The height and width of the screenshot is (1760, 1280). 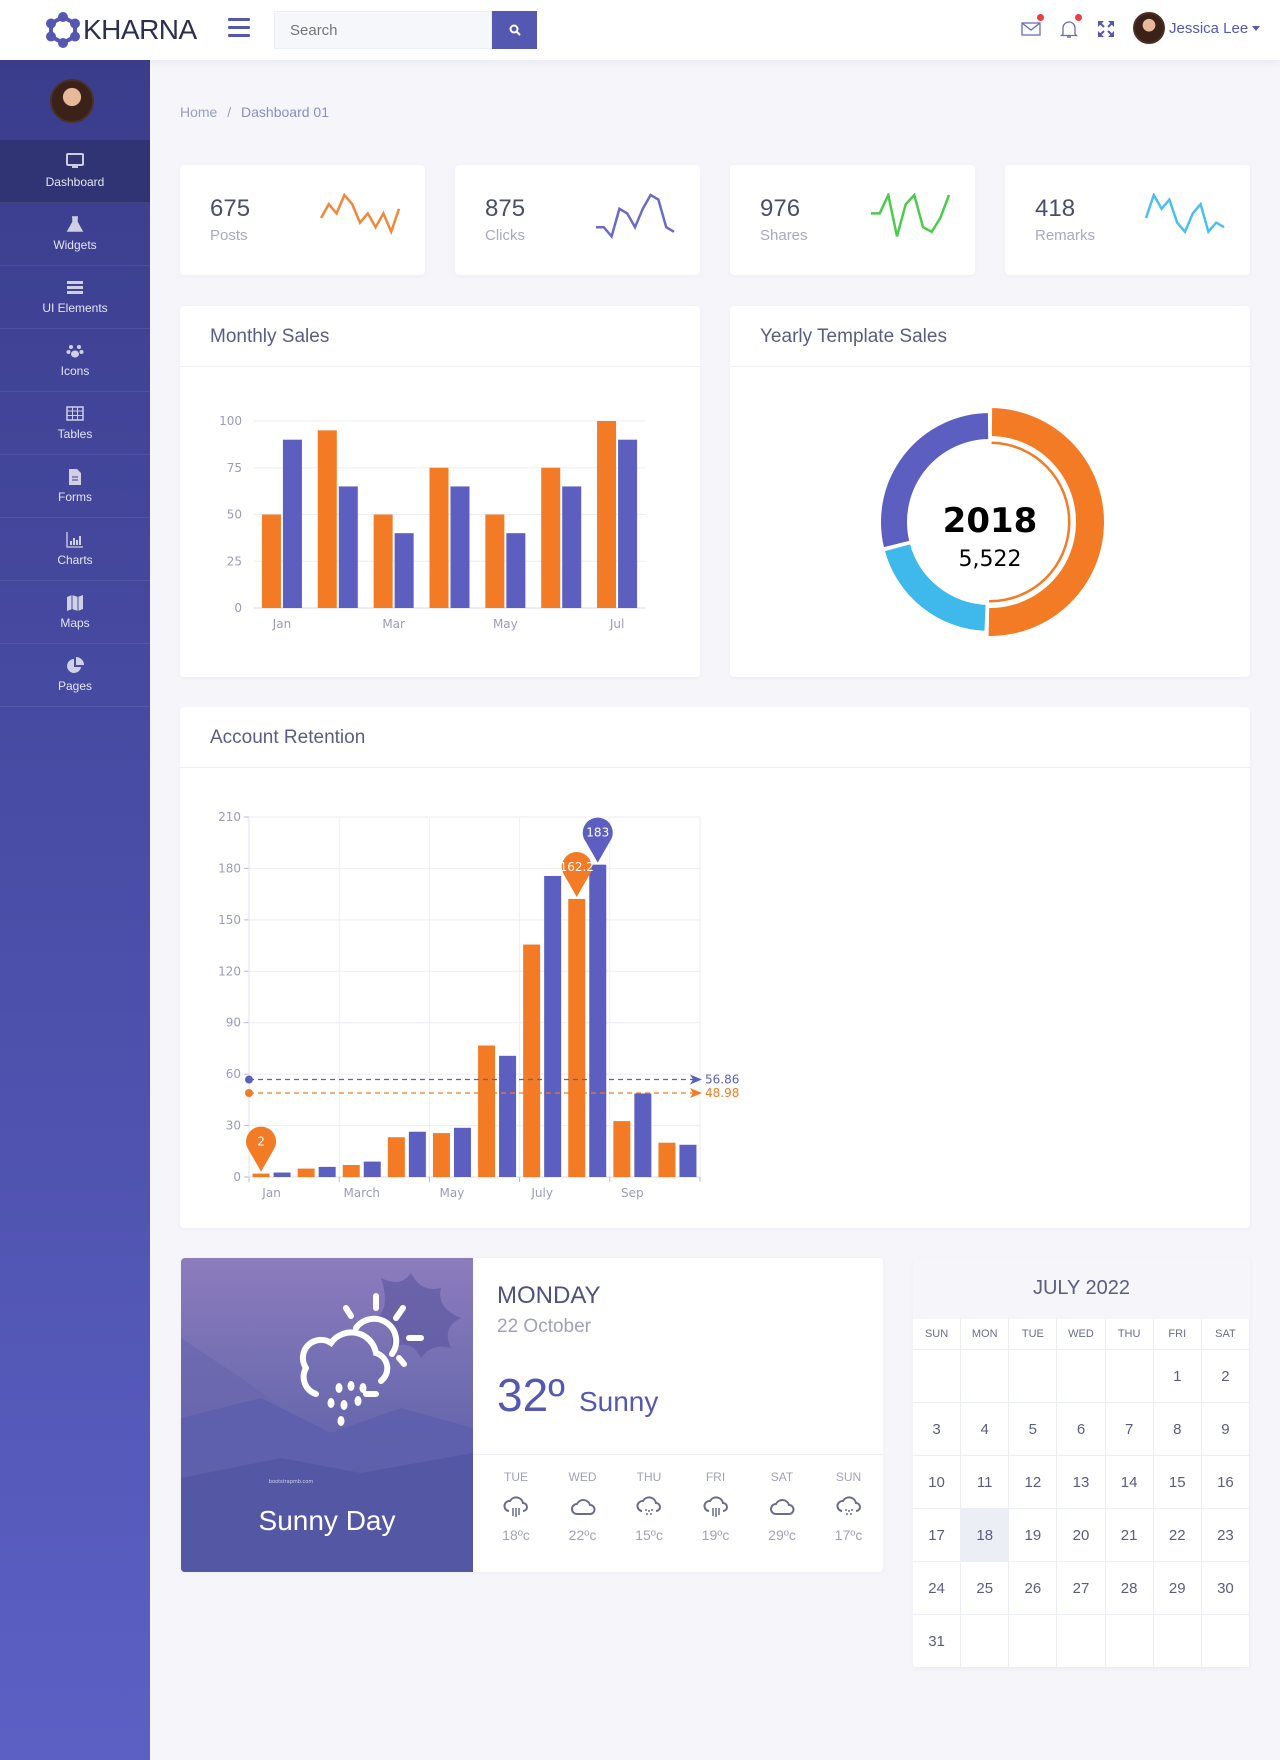 I want to click on calendar-day: 30, so click(x=1225, y=1588).